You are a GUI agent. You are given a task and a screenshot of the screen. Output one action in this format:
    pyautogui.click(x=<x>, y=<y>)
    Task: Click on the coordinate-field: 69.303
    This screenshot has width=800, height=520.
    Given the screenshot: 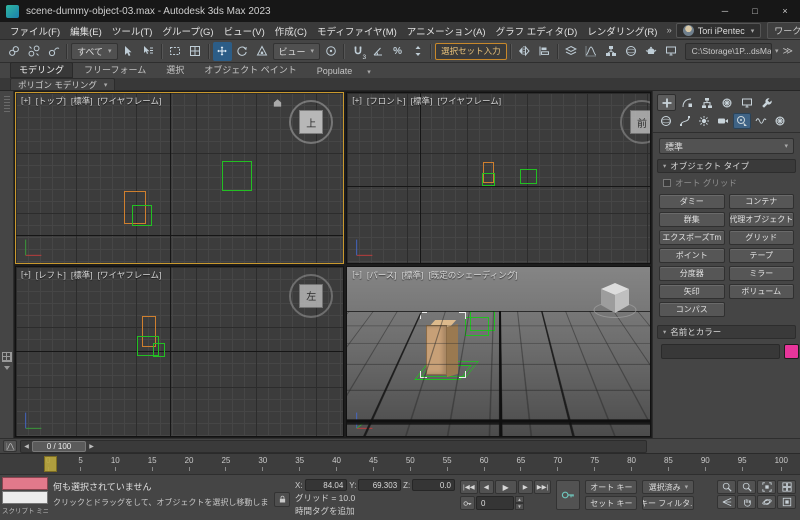 What is the action you would take?
    pyautogui.click(x=380, y=485)
    